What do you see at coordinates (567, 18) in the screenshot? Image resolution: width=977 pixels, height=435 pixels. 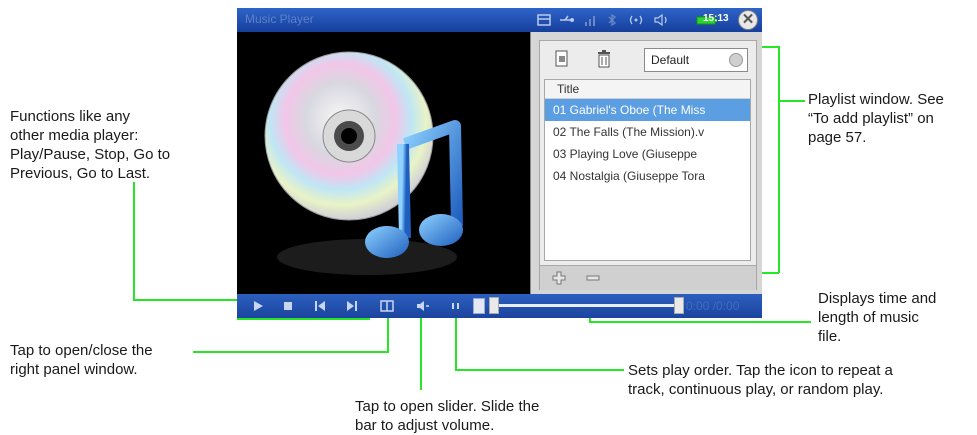 I see `usb-icon` at bounding box center [567, 18].